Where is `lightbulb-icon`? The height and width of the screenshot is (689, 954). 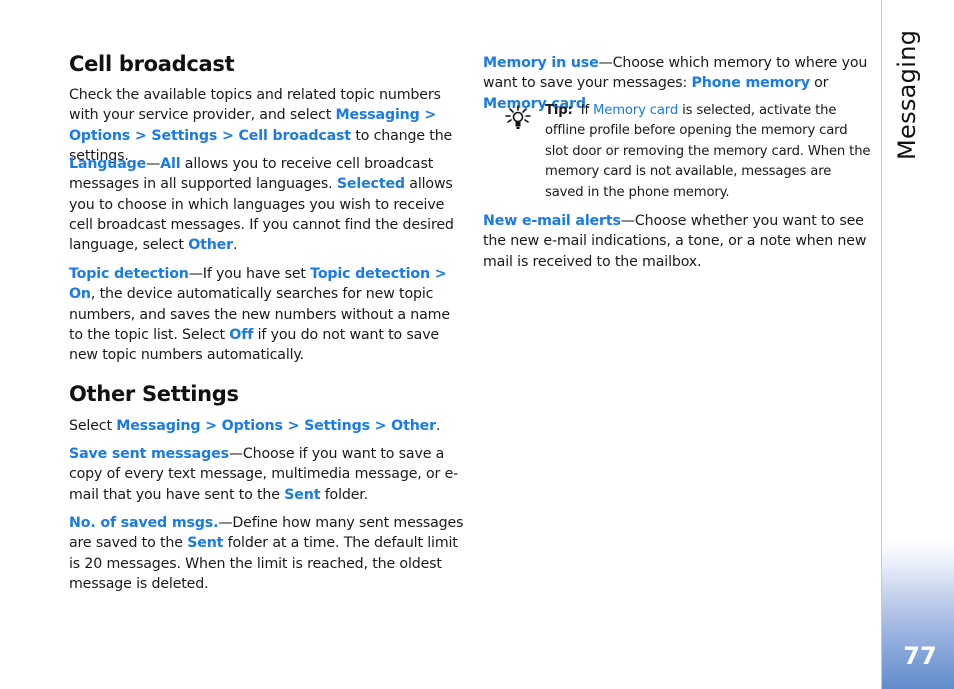 lightbulb-icon is located at coordinates (518, 117).